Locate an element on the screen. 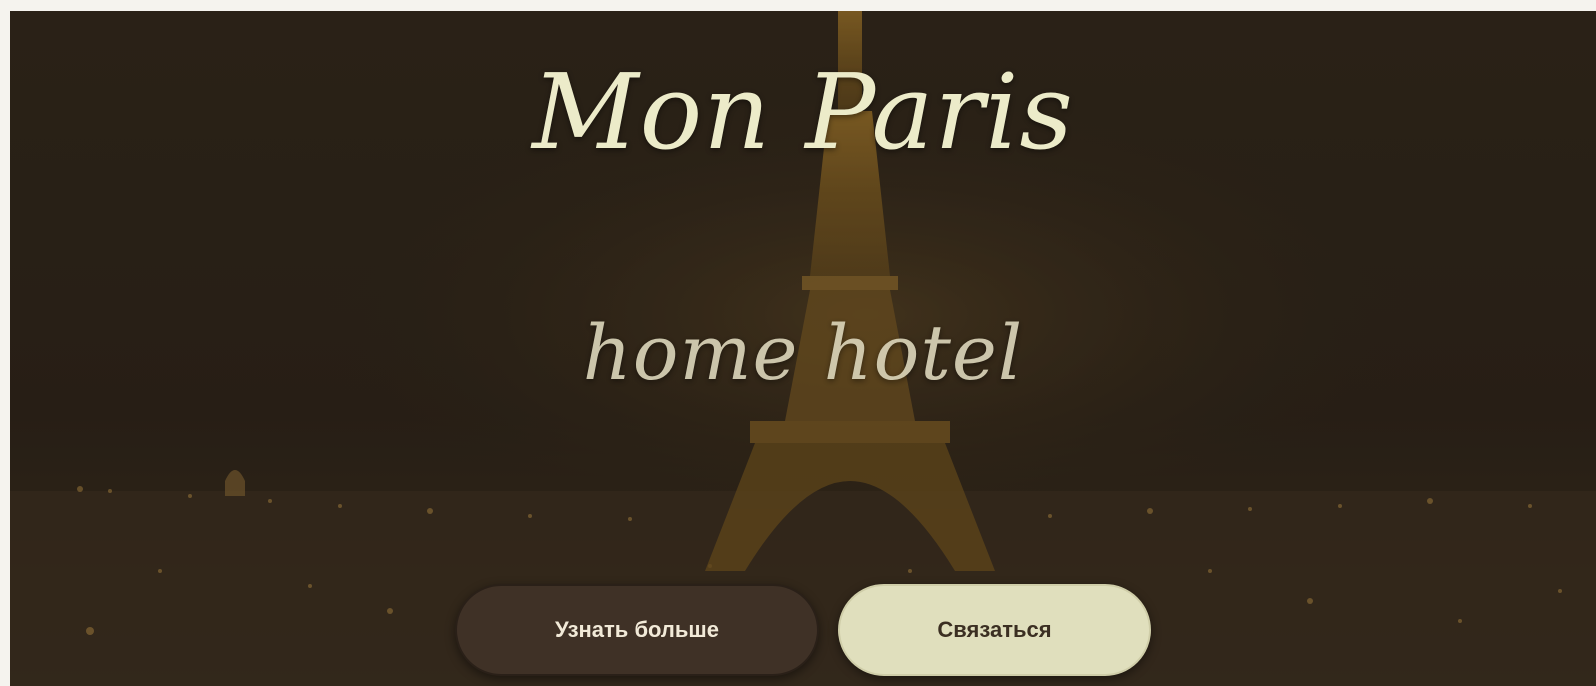  hotel-subtitle: home hotel is located at coordinates (803, 352).